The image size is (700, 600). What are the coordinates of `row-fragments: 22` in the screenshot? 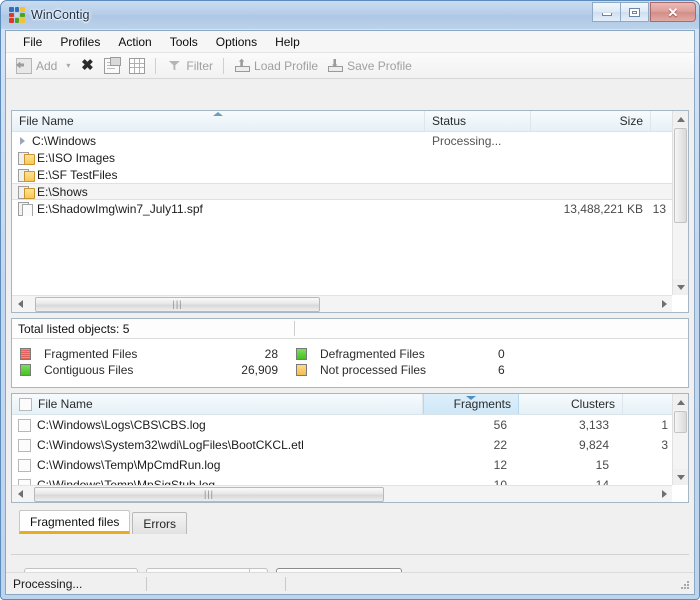 It's located at (500, 445).